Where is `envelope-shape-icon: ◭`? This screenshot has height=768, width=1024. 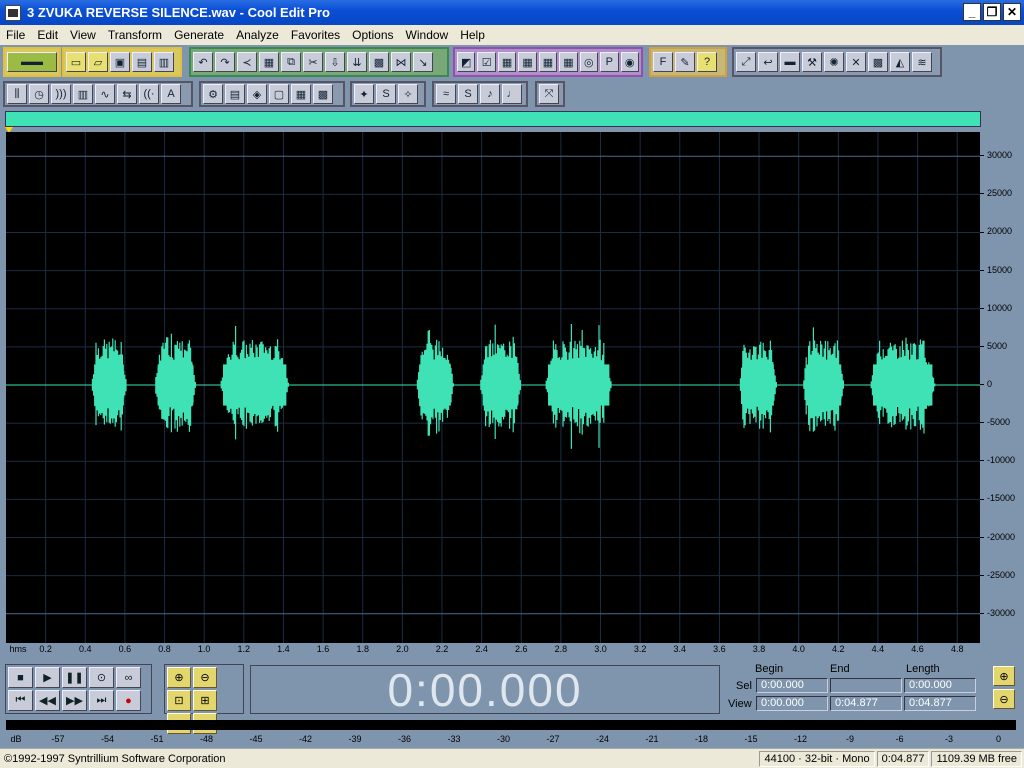
envelope-shape-icon: ◭ is located at coordinates (900, 62).